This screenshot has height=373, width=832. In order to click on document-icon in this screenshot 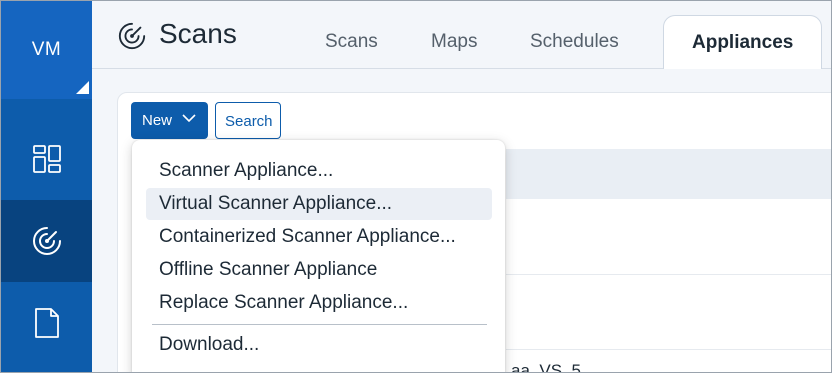, I will do `click(46, 323)`.